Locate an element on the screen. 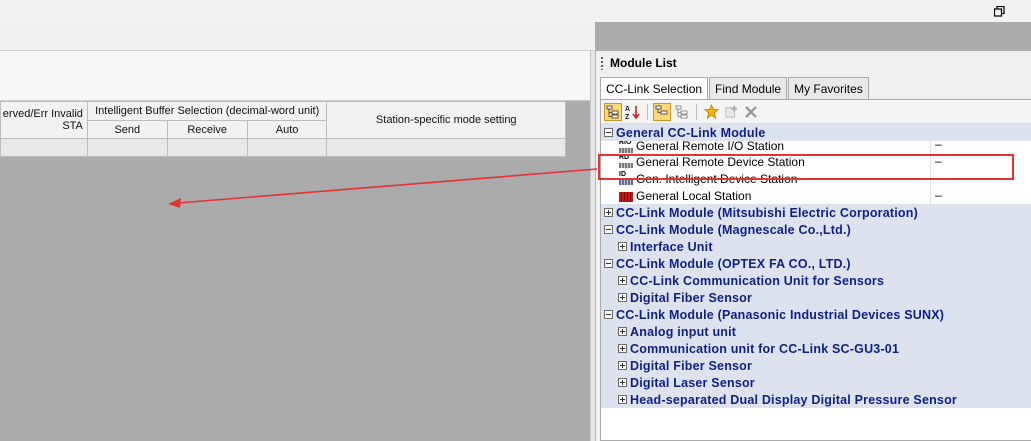 The width and height of the screenshot is (1031, 441). station-icon: RIO is located at coordinates (626, 147).